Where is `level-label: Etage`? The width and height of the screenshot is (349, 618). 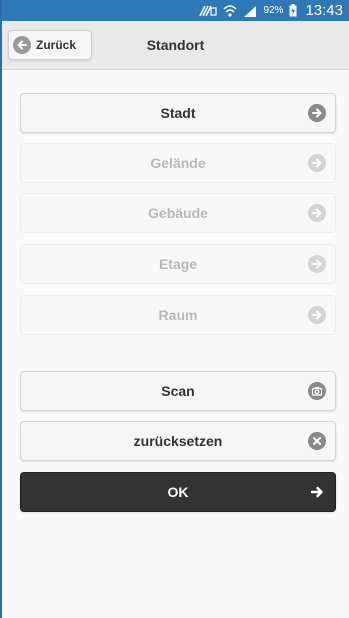
level-label: Etage is located at coordinates (178, 264).